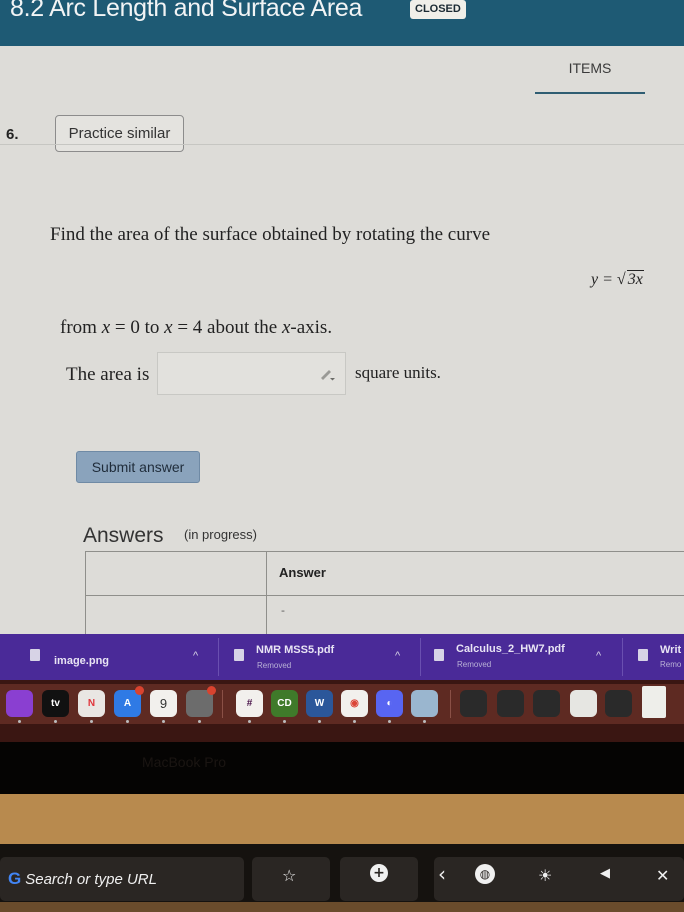  I want to click on star-icon: ☆, so click(289, 875).